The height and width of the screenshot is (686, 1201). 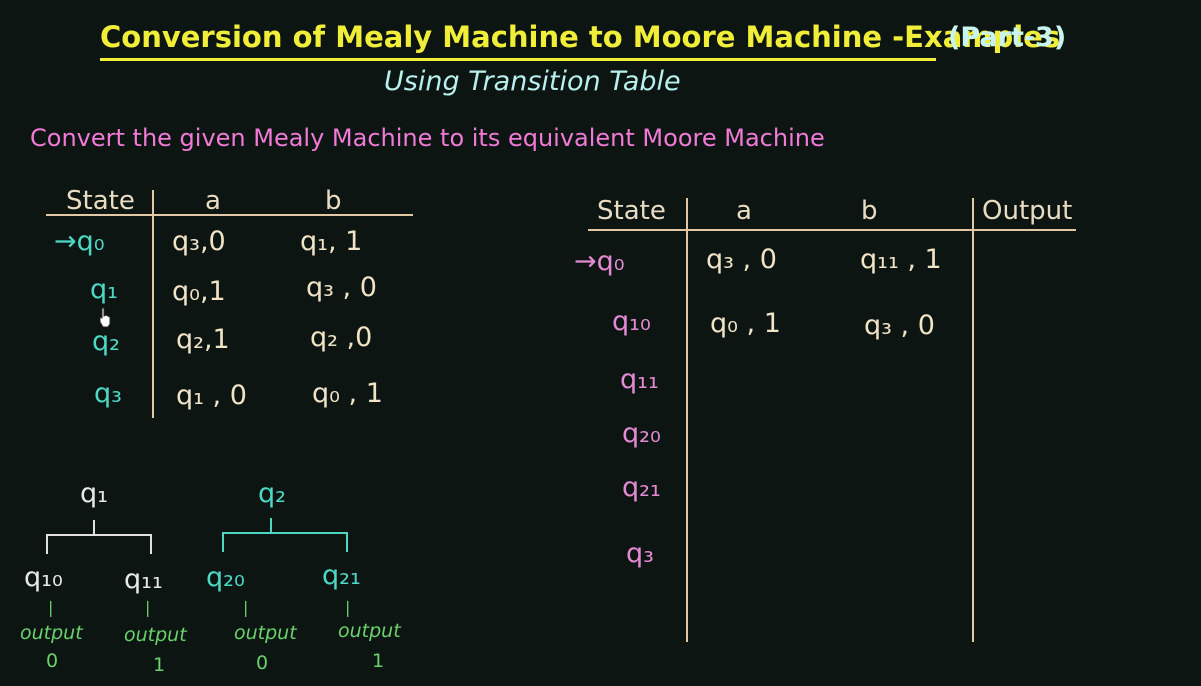 I want to click on tree-q2-child-1-value: 1, so click(x=378, y=661).